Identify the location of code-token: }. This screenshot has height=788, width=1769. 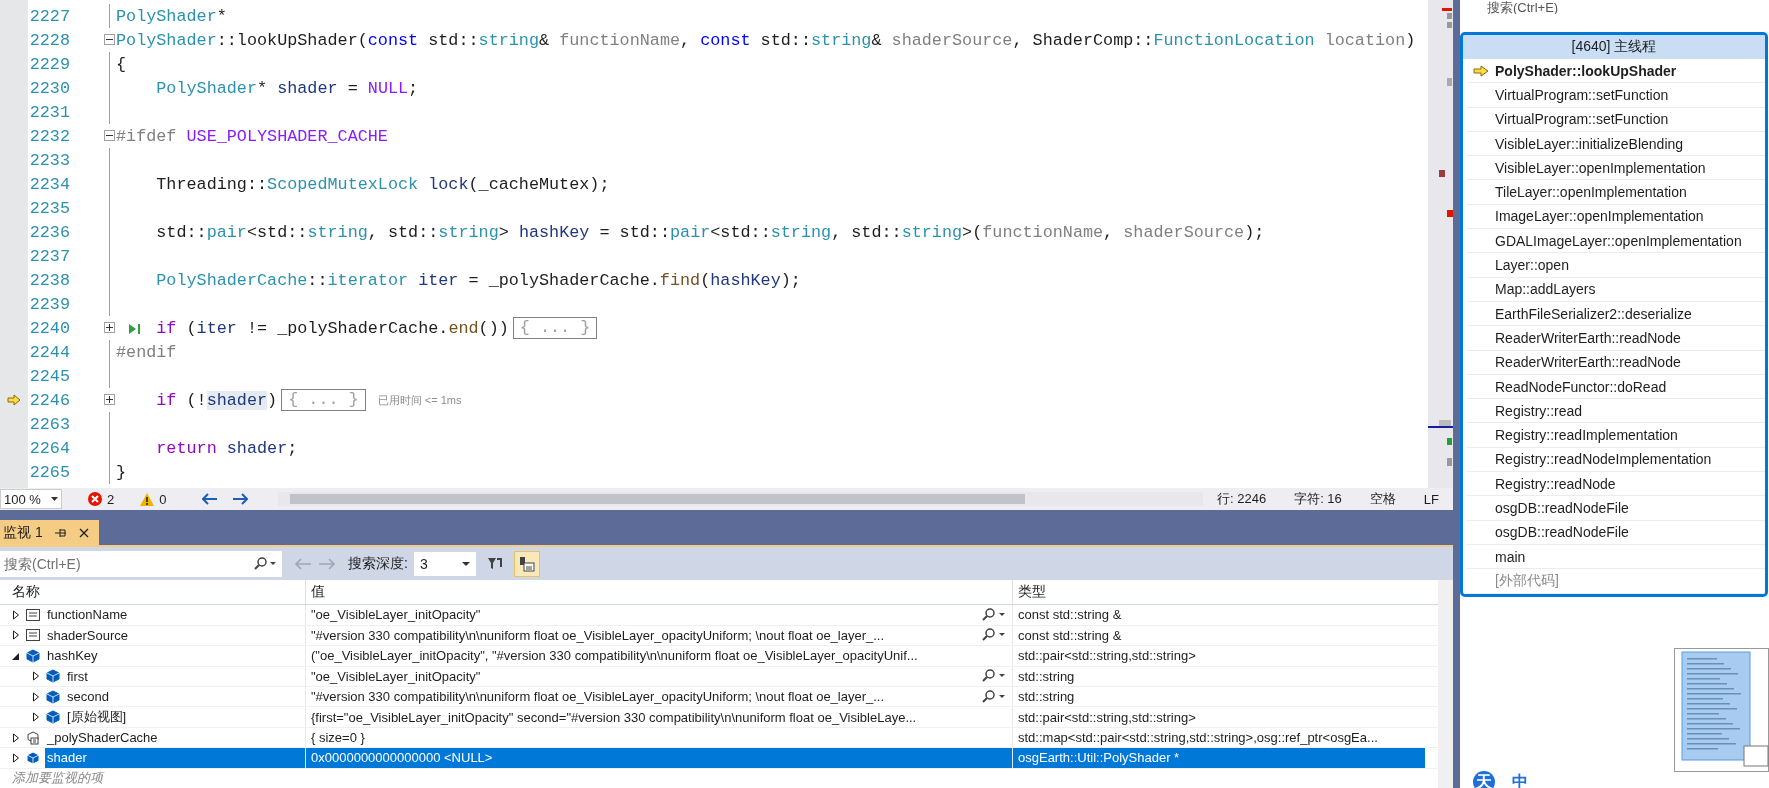
(121, 472).